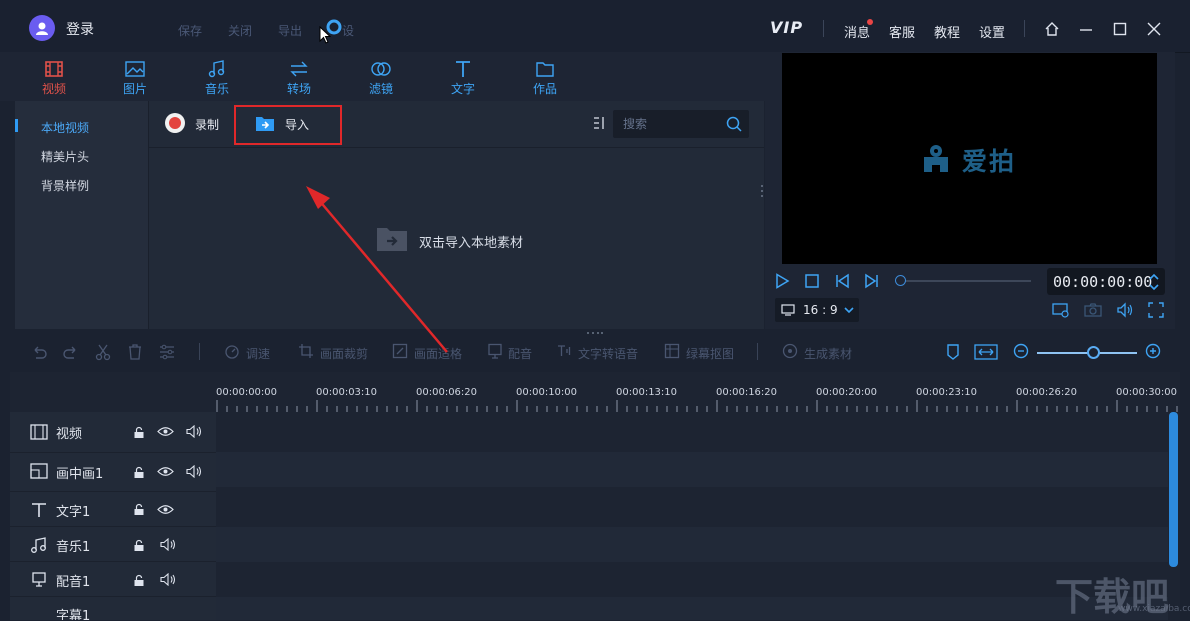 This screenshot has width=1190, height=621. What do you see at coordinates (65, 156) in the screenshot?
I see `sidebar-item-intros: 精美片头` at bounding box center [65, 156].